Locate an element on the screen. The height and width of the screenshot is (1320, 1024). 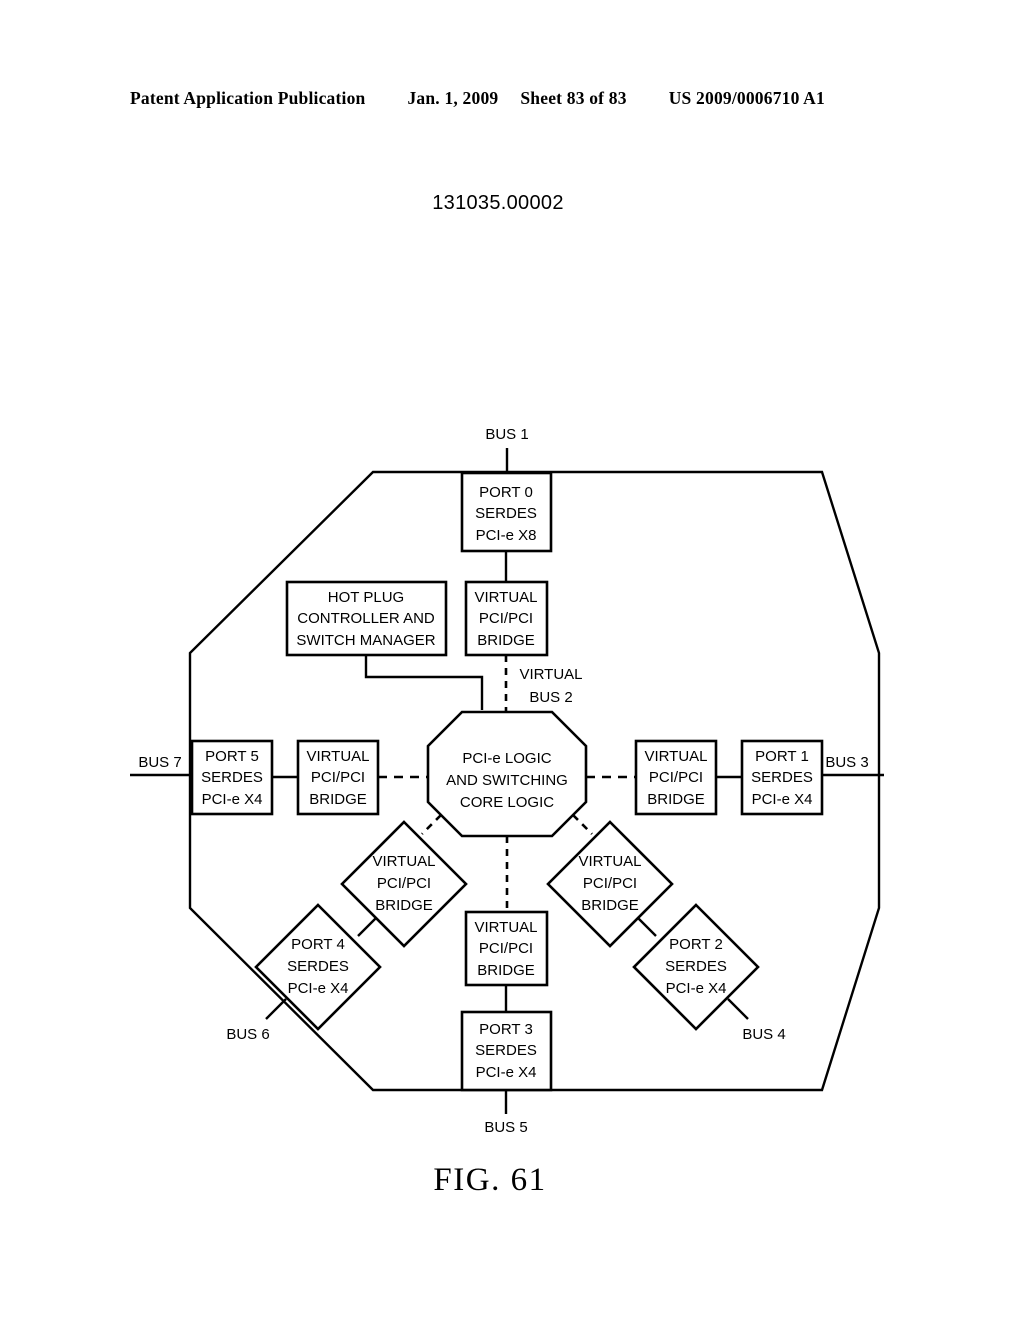
core-to-bridge-lowerleft-link is located at coordinates (431, 824).